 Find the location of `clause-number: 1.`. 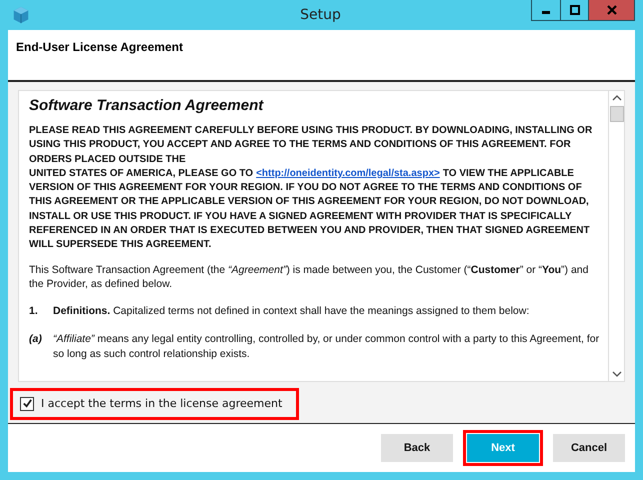

clause-number: 1. is located at coordinates (34, 311).